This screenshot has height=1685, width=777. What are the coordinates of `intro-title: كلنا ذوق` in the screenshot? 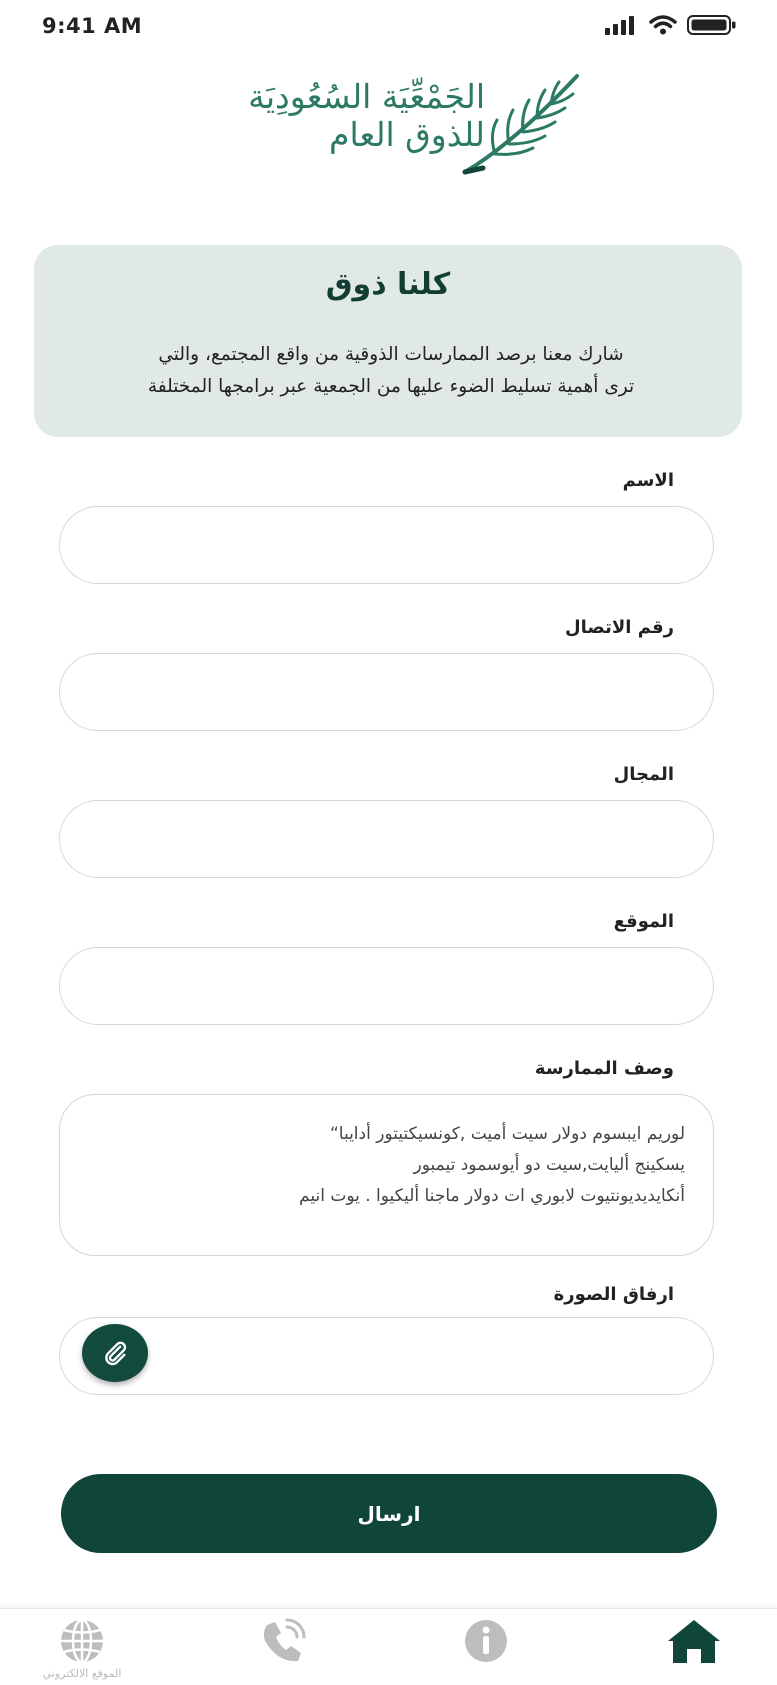 It's located at (388, 284).